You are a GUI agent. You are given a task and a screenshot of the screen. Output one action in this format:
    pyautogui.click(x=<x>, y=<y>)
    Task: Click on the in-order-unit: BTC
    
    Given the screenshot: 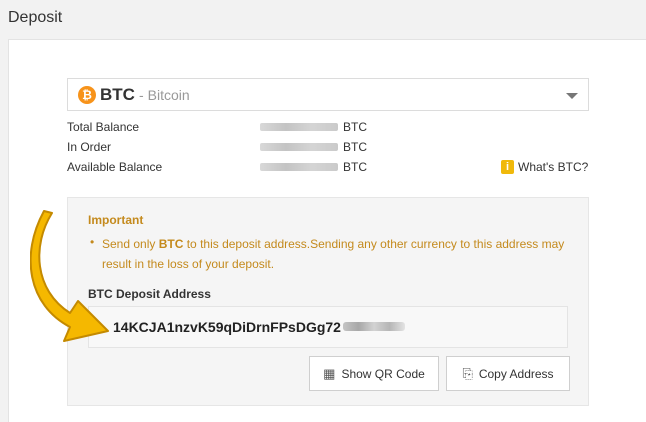 What is the action you would take?
    pyautogui.click(x=355, y=147)
    